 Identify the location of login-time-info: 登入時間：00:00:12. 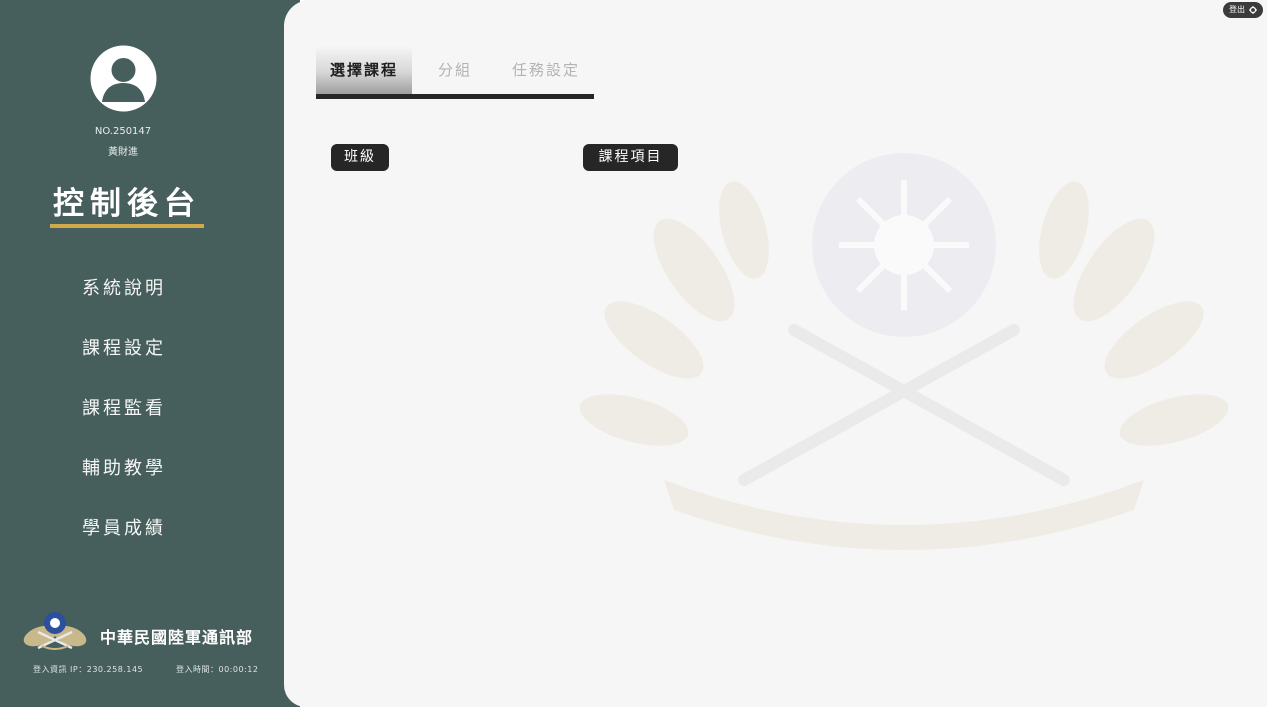
(217, 669).